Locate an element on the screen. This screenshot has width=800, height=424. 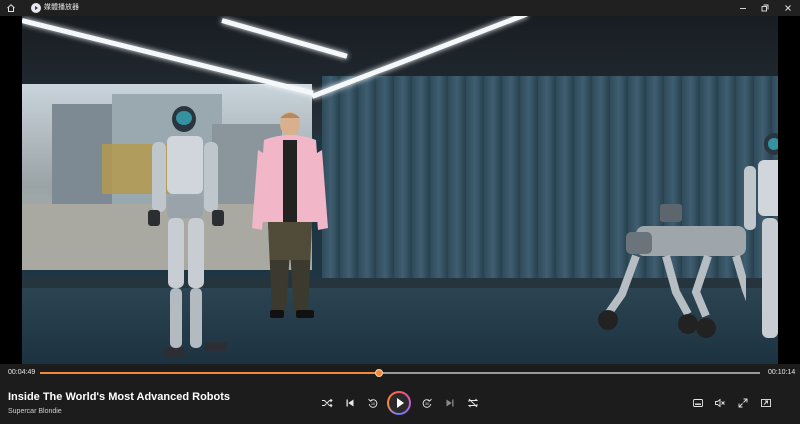
cast-button is located at coordinates (766, 403).